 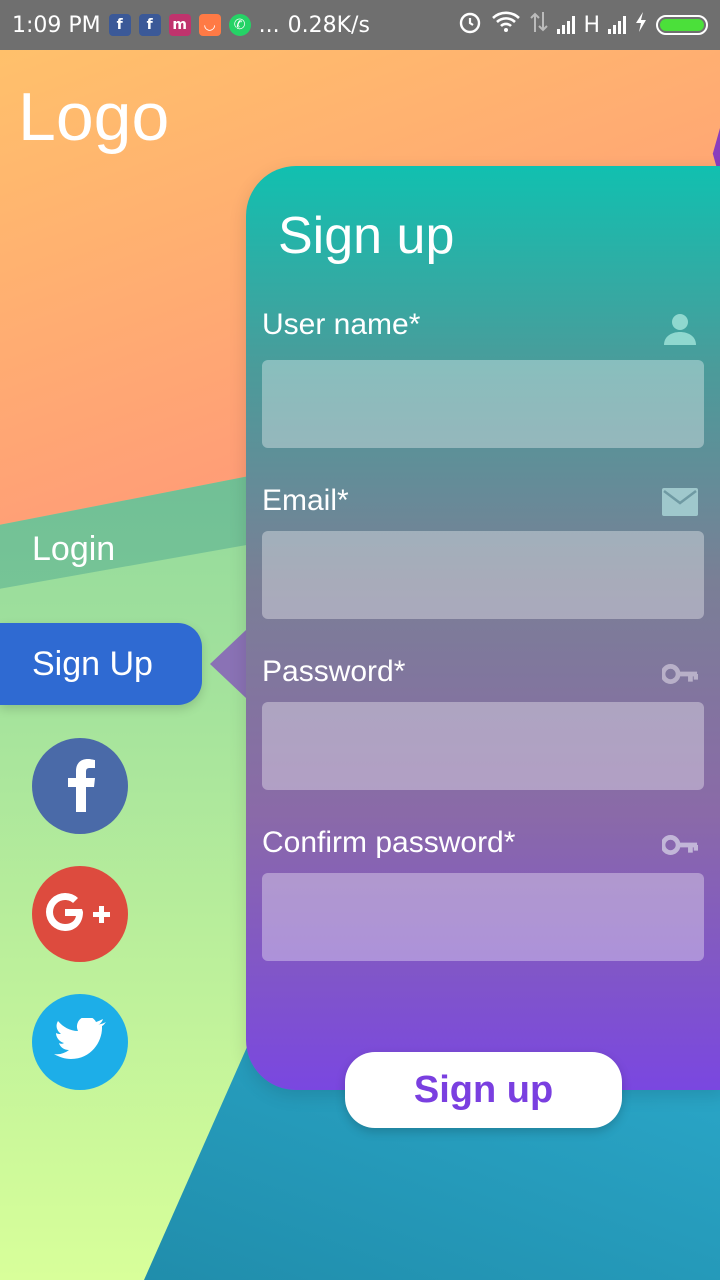 I want to click on wifi-icon, so click(x=506, y=25).